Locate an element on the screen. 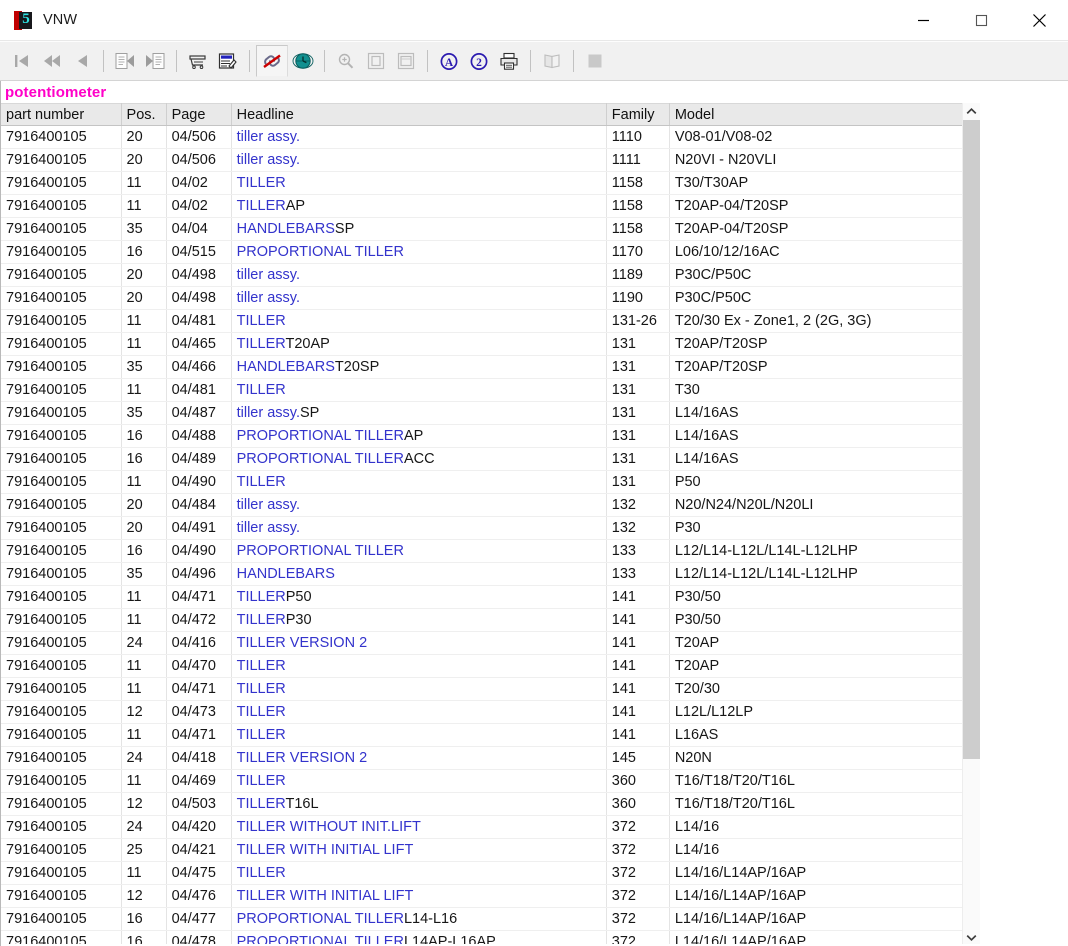 The image size is (1068, 946). column-header-headline: Headline is located at coordinates (419, 114).